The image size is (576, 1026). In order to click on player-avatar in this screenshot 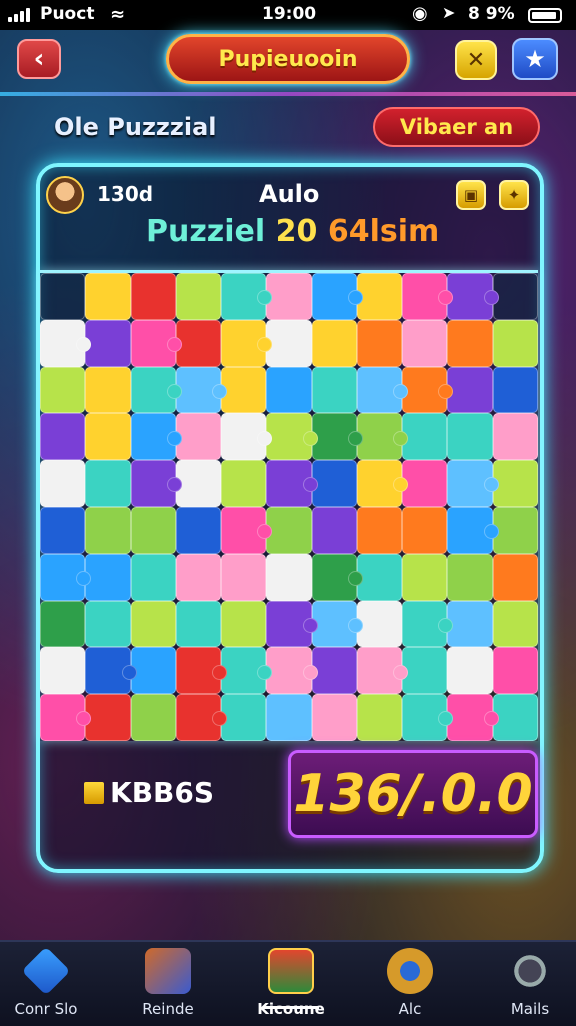, I will do `click(65, 195)`.